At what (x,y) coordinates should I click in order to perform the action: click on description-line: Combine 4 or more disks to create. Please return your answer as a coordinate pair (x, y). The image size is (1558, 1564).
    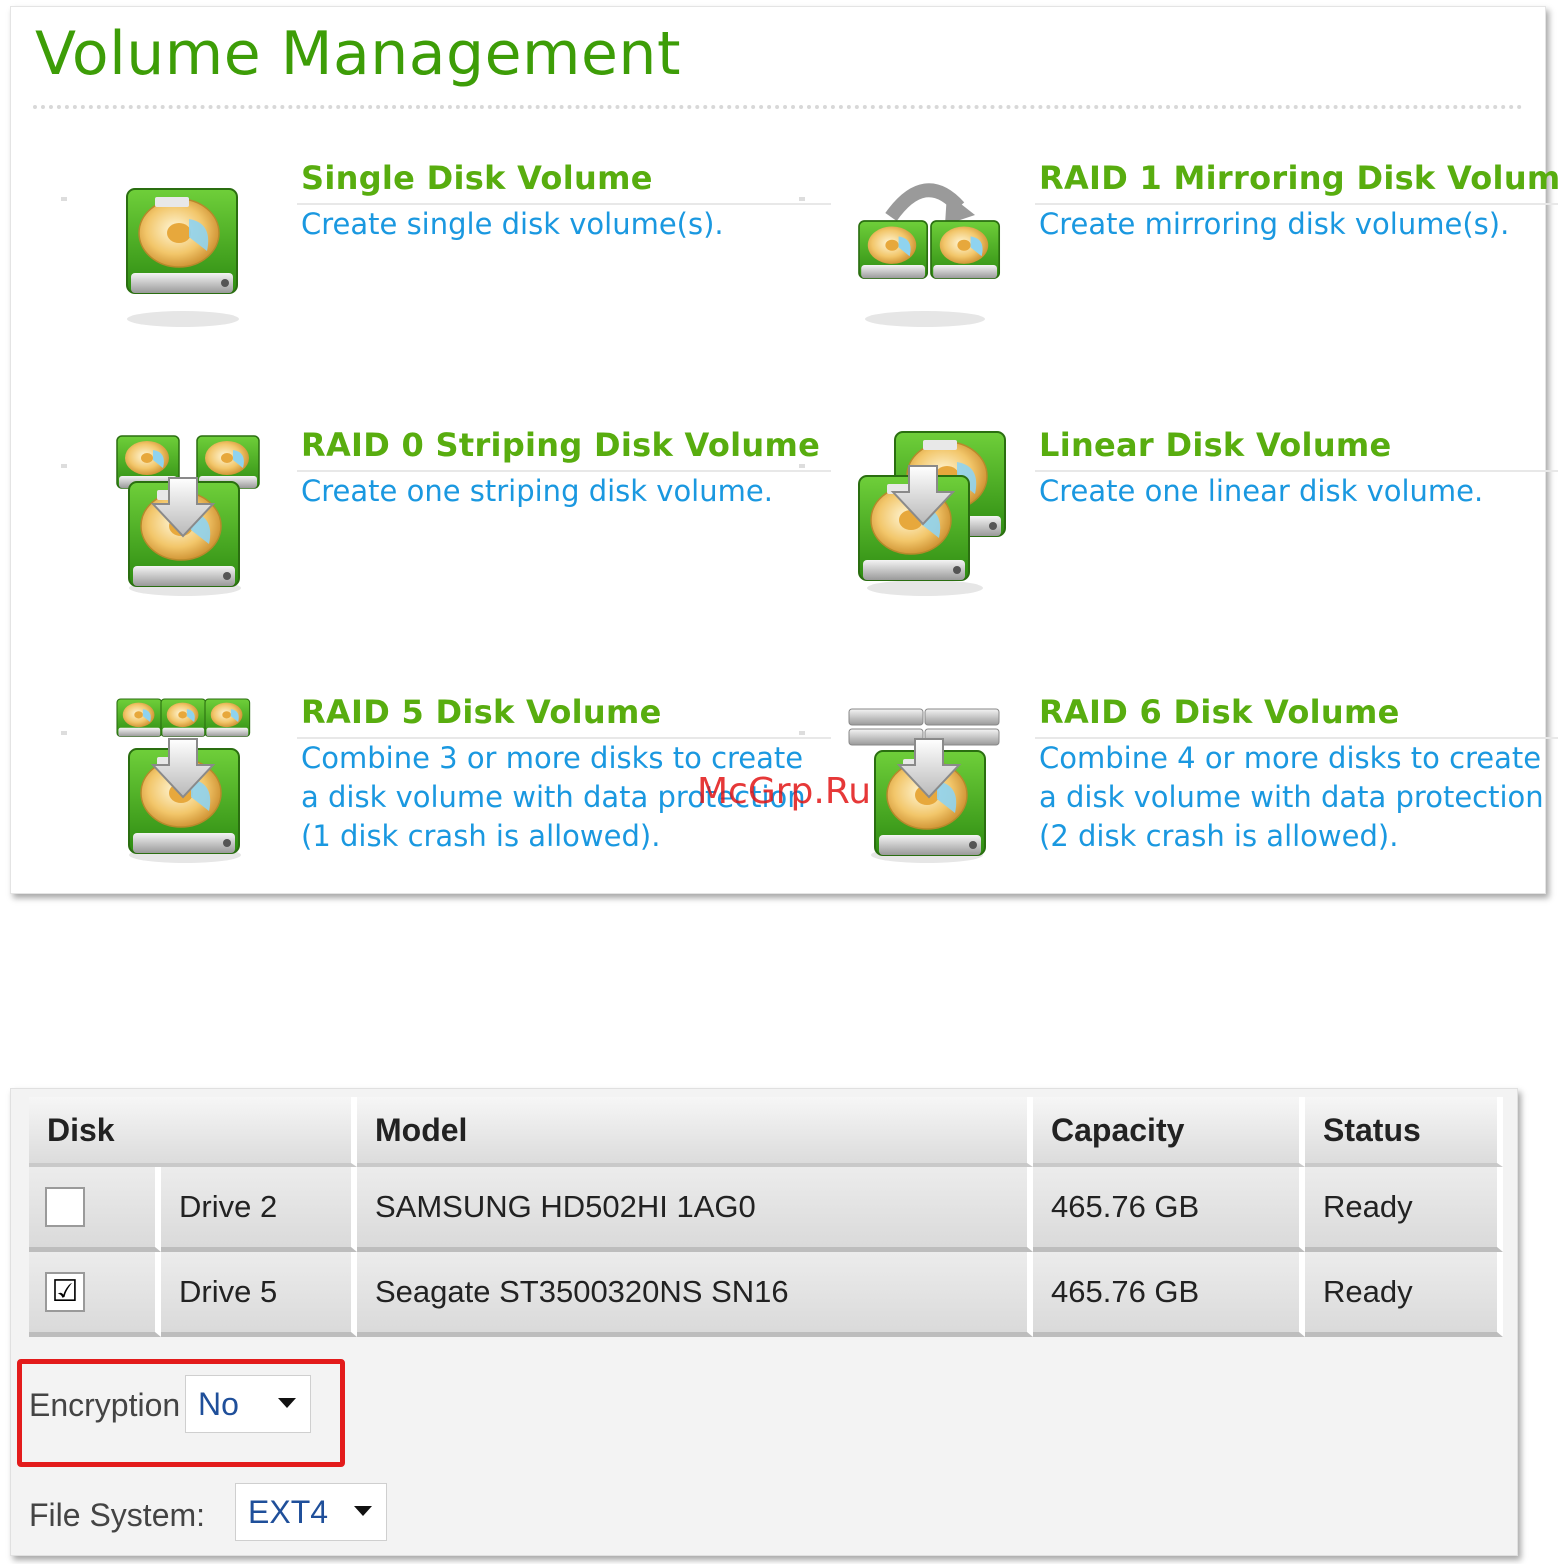
    Looking at the image, I should click on (1290, 758).